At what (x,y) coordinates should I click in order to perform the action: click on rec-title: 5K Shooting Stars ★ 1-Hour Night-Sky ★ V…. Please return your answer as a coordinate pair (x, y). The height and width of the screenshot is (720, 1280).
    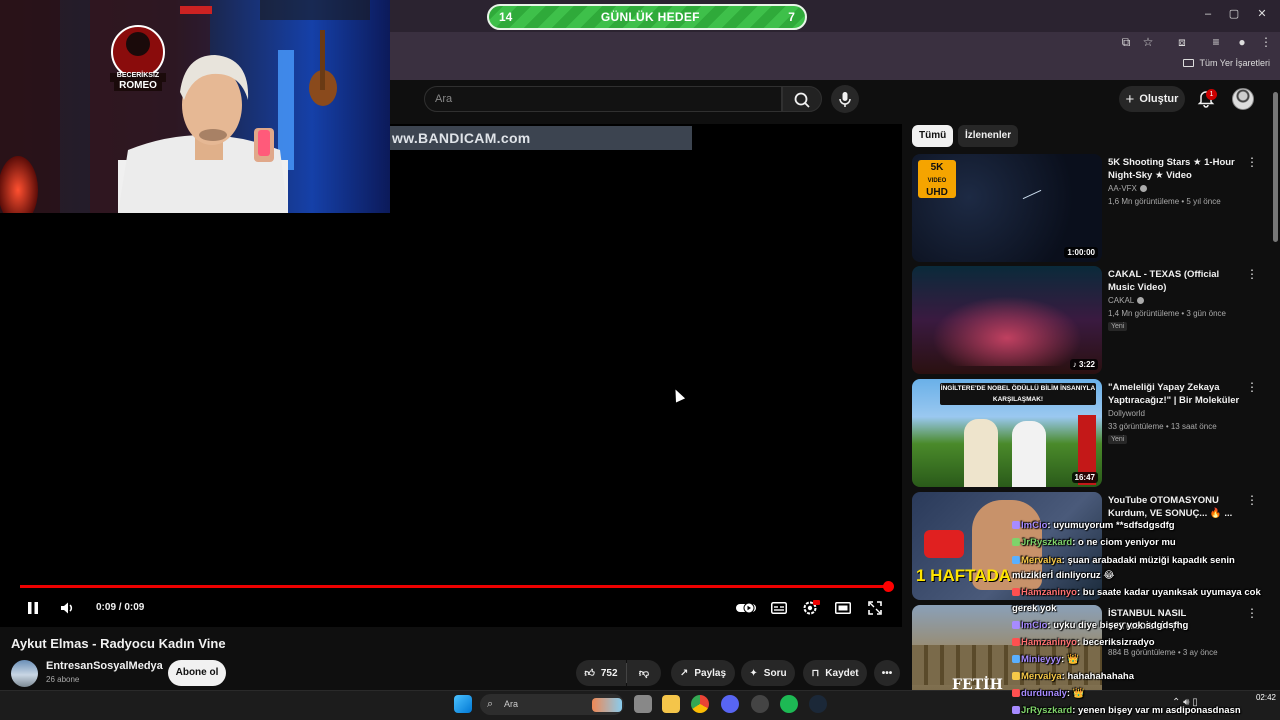
    Looking at the image, I should click on (1176, 169).